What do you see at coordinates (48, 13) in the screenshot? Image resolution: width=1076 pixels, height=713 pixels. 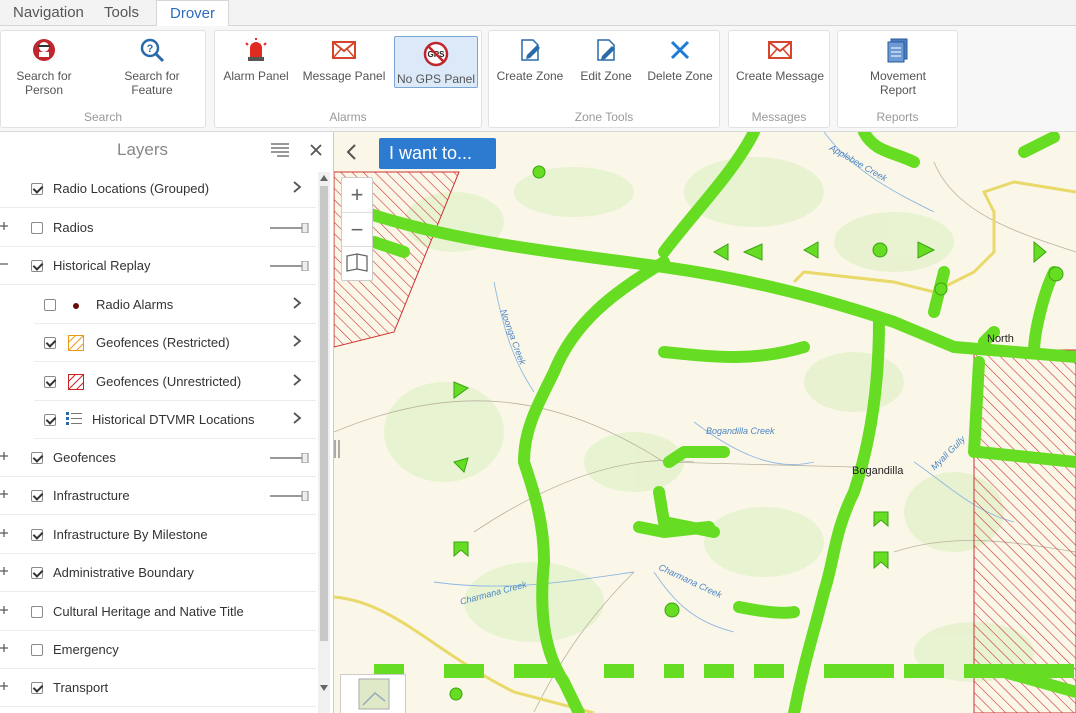 I see `tab-navigation: Navigation` at bounding box center [48, 13].